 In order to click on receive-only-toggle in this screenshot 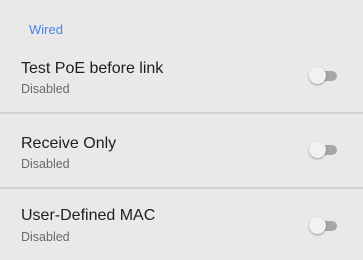, I will do `click(323, 149)`.